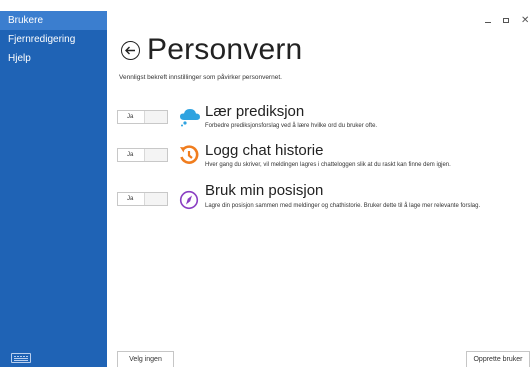 The height and width of the screenshot is (367, 530). What do you see at coordinates (142, 117) in the screenshot?
I see `toggle-laer-prediksjon: Ja` at bounding box center [142, 117].